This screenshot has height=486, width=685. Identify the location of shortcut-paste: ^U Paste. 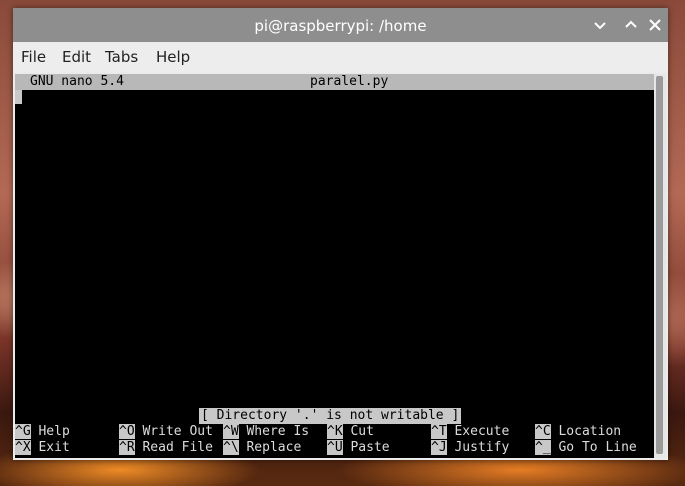
(358, 447).